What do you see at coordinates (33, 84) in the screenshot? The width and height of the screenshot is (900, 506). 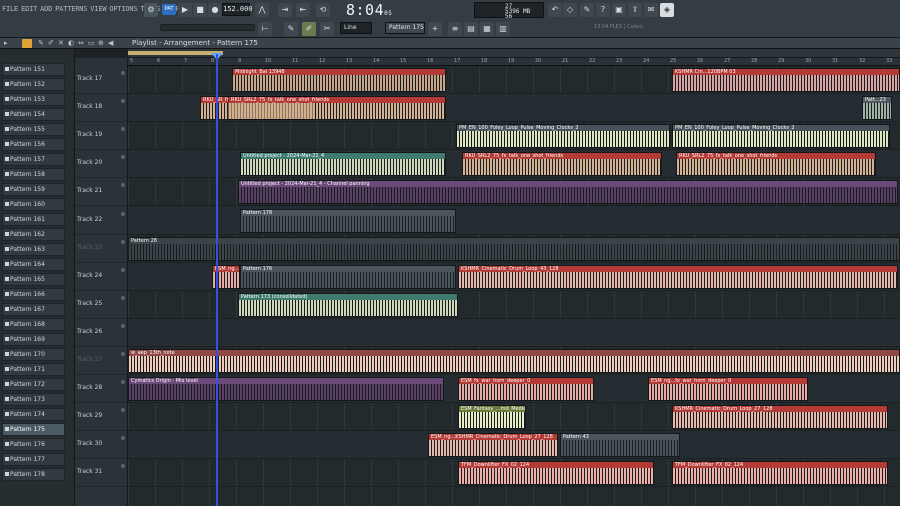 I see `pattern-item: Pattern 152` at bounding box center [33, 84].